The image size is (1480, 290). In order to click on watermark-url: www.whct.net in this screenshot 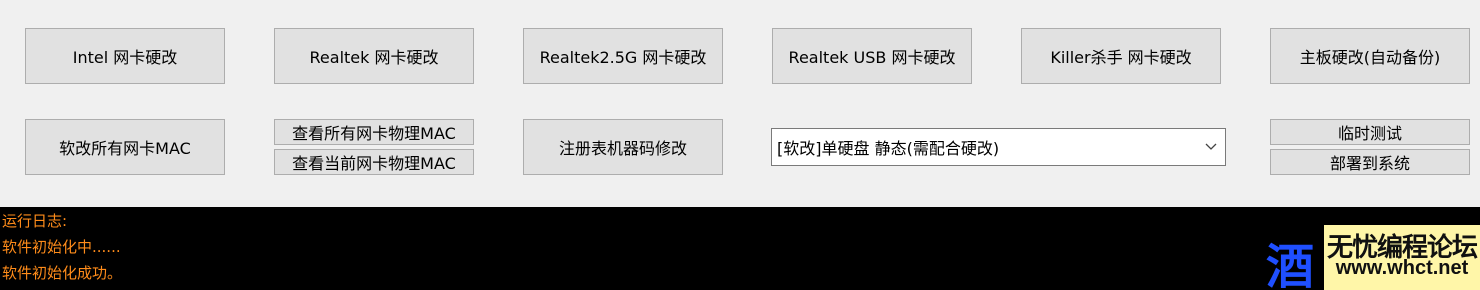, I will do `click(1402, 268)`.